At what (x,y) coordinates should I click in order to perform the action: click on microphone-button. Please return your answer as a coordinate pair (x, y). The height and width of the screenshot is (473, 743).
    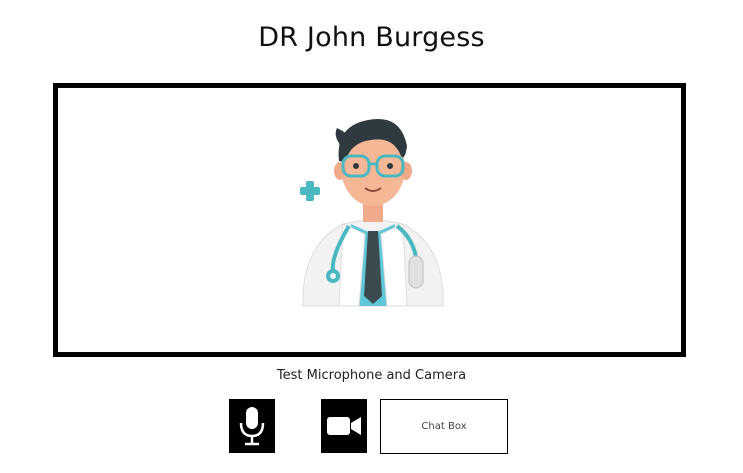
    Looking at the image, I should click on (252, 426).